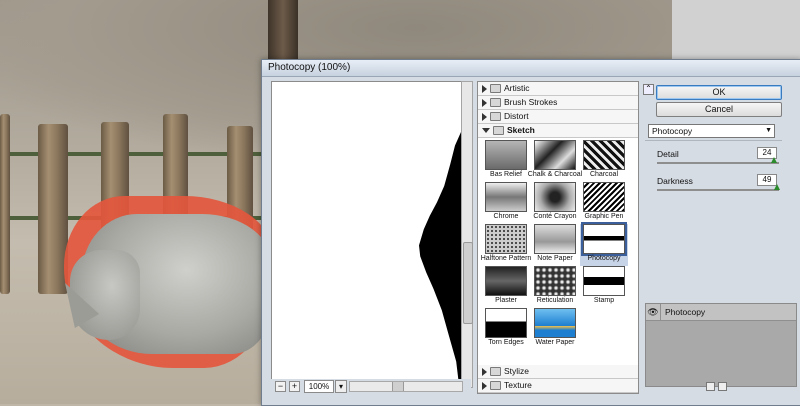  I want to click on category-label: Stylize, so click(517, 371).